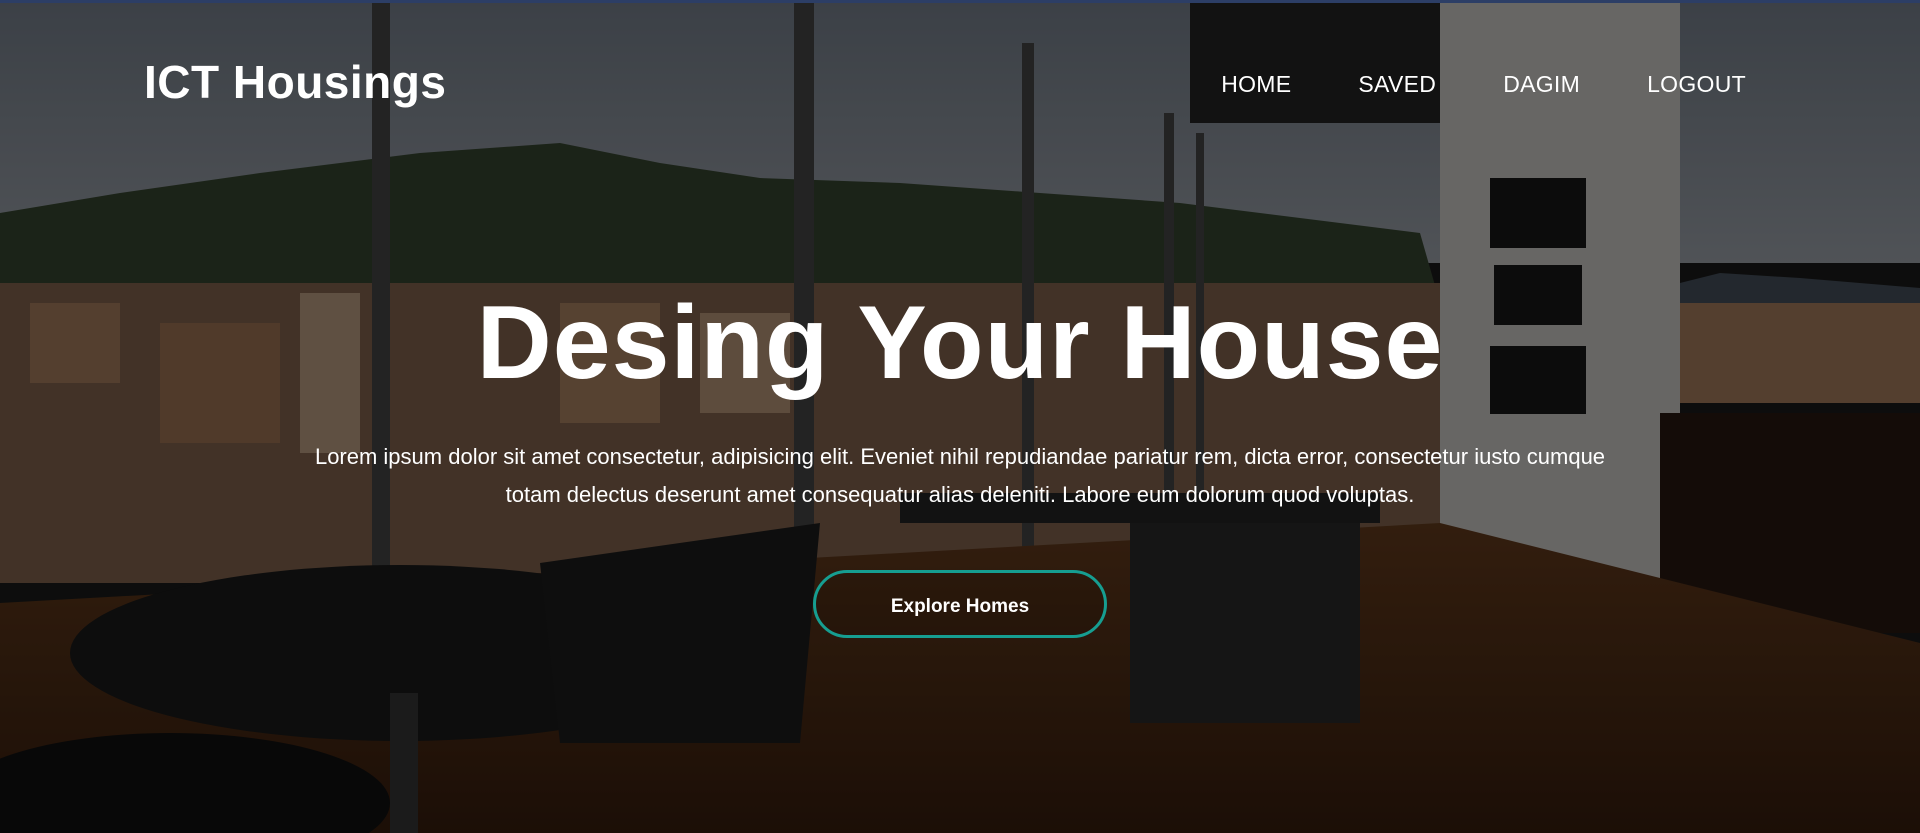 Image resolution: width=1920 pixels, height=833 pixels. I want to click on hero-headline: Desing Your House, so click(960, 343).